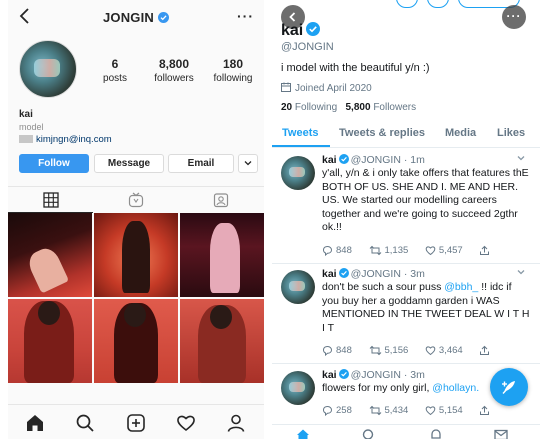  I want to click on message-button: Message, so click(129, 163).